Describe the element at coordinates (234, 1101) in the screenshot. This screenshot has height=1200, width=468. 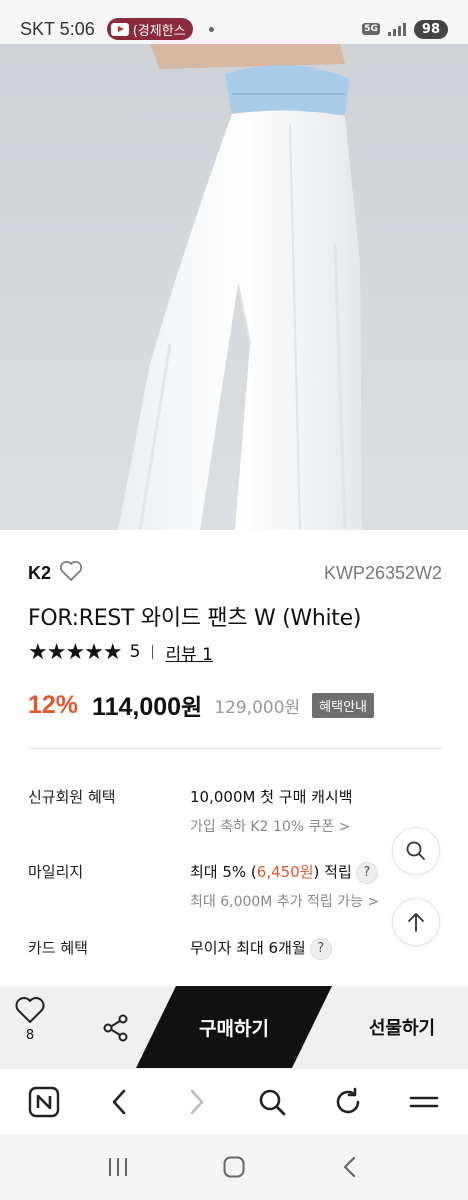
I see `browser-toolbar` at that location.